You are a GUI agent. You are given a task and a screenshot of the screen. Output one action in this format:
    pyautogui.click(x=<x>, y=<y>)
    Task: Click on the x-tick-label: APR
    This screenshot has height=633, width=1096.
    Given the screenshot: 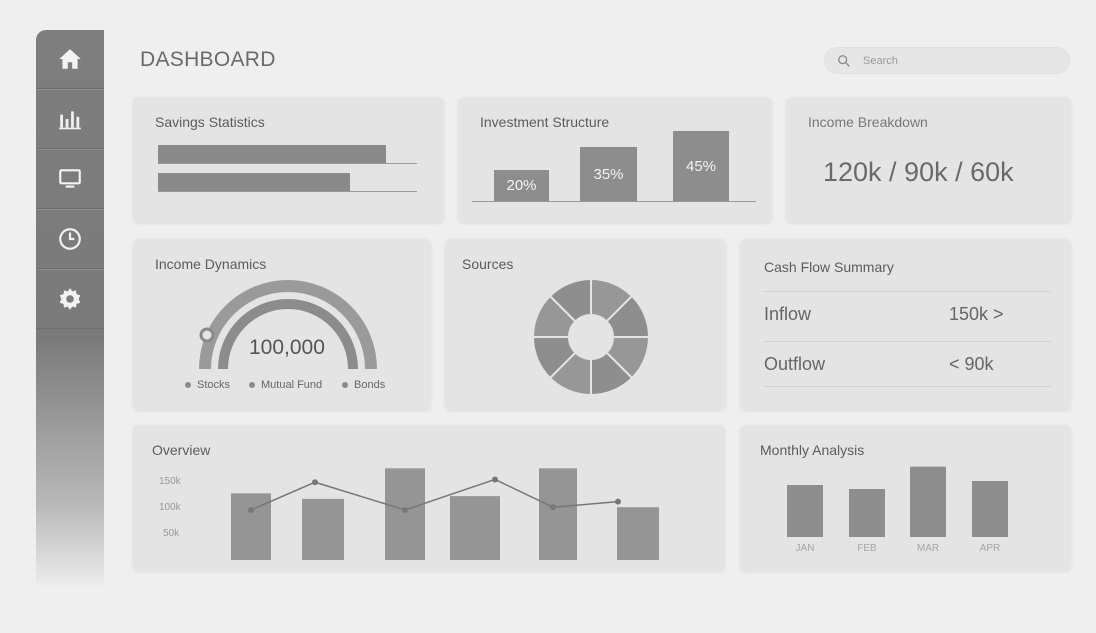 What is the action you would take?
    pyautogui.click(x=990, y=548)
    